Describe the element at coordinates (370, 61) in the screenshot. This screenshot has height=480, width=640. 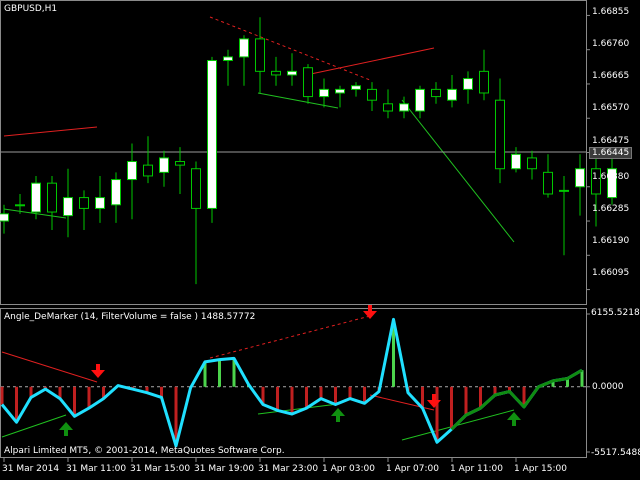
I see `trendline-red-right` at that location.